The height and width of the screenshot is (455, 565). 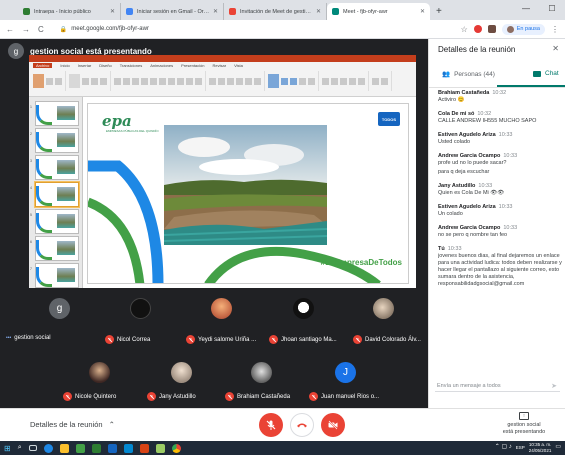 What do you see at coordinates (112, 448) in the screenshot?
I see `word-icon` at bounding box center [112, 448].